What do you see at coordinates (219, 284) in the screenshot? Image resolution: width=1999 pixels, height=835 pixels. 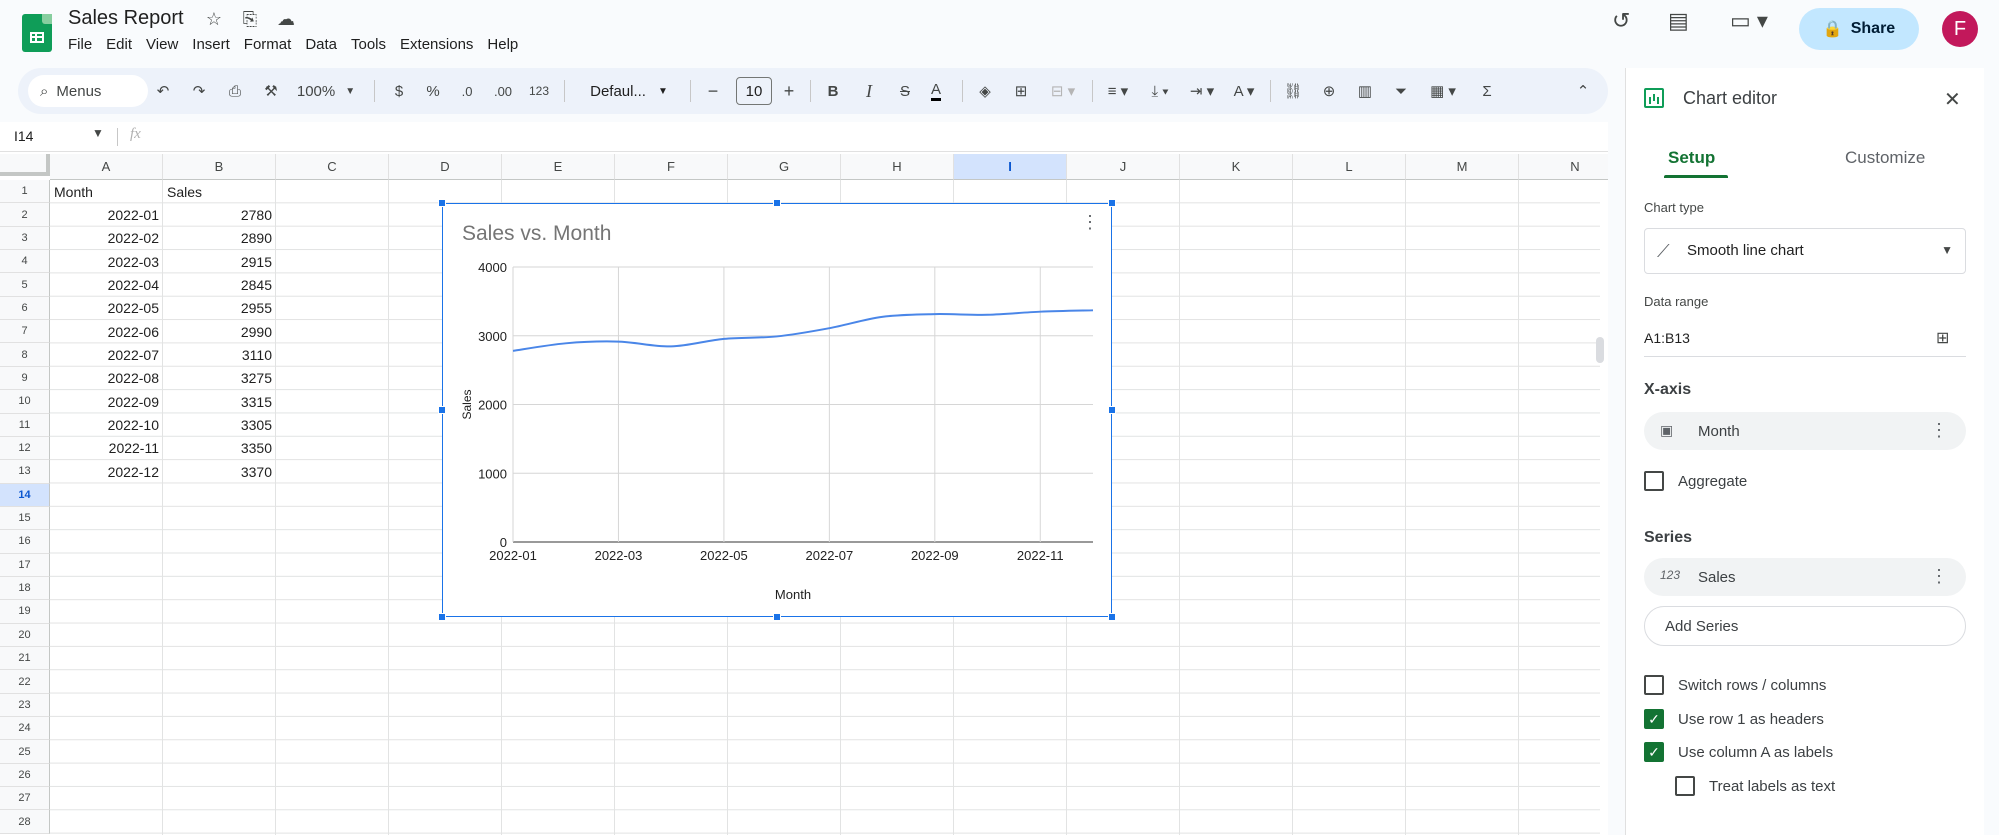 I see `cell-sales: 2845` at bounding box center [219, 284].